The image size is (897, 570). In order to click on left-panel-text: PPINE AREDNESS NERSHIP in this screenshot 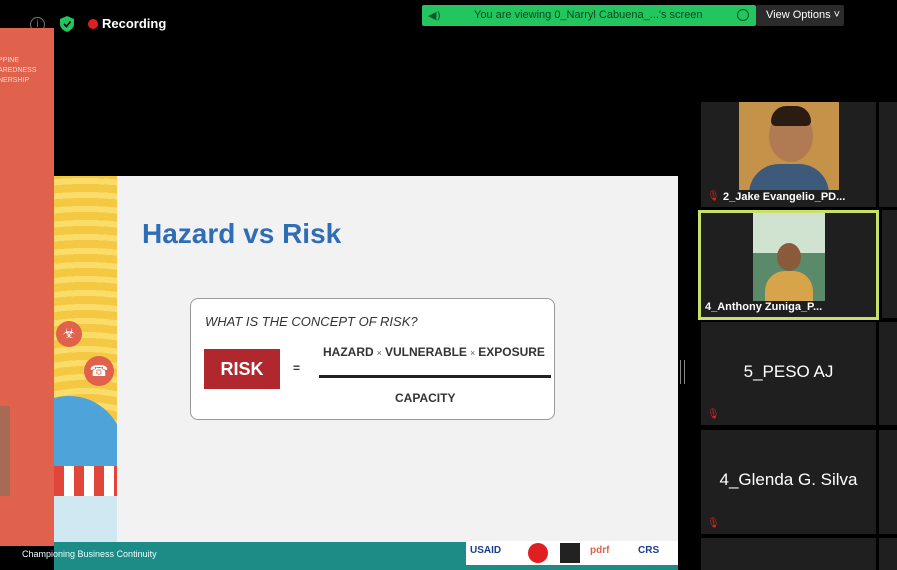, I will do `click(18, 70)`.